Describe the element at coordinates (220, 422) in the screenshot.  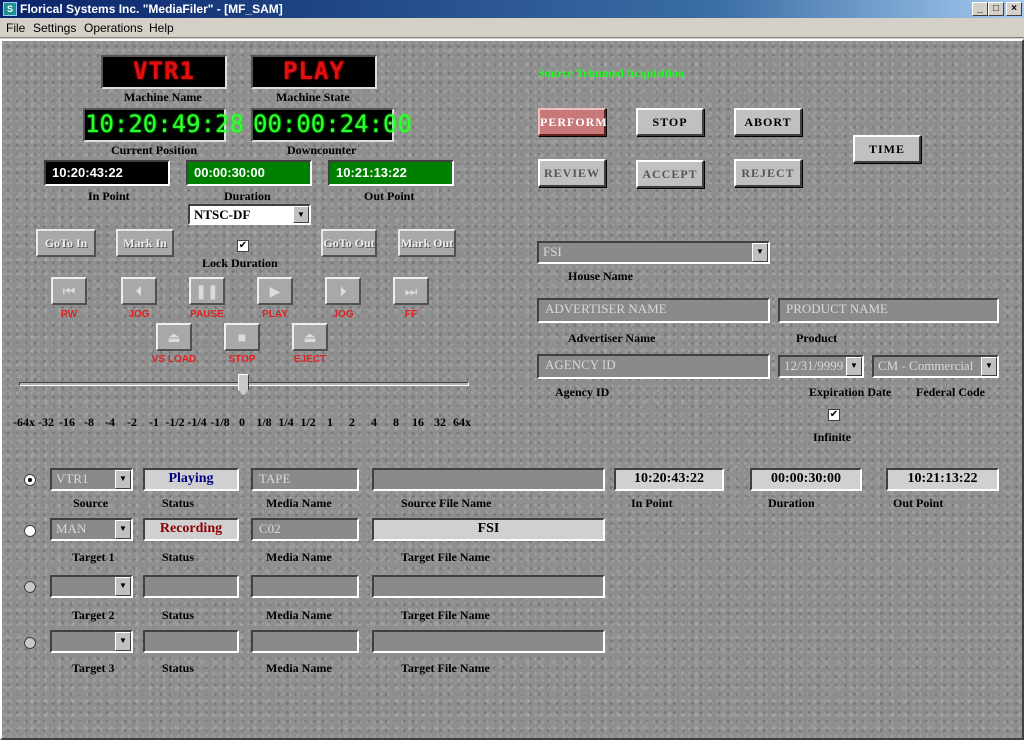
I see `shuttle-tick-label: -1/8` at that location.